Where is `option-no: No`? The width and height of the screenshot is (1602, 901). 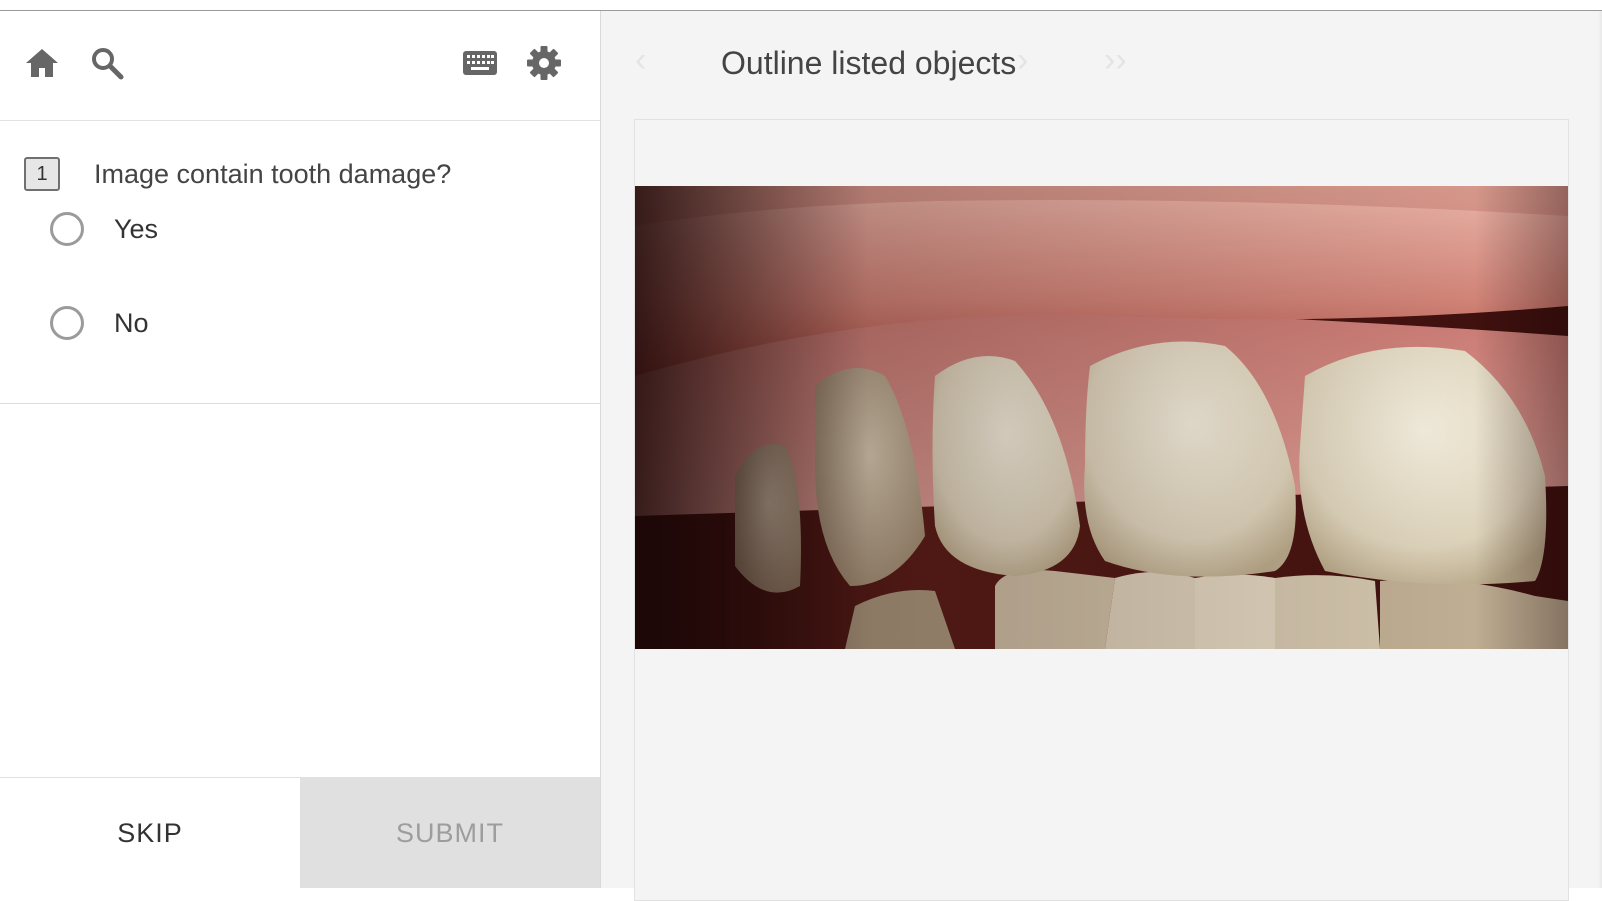 option-no: No is located at coordinates (99, 323).